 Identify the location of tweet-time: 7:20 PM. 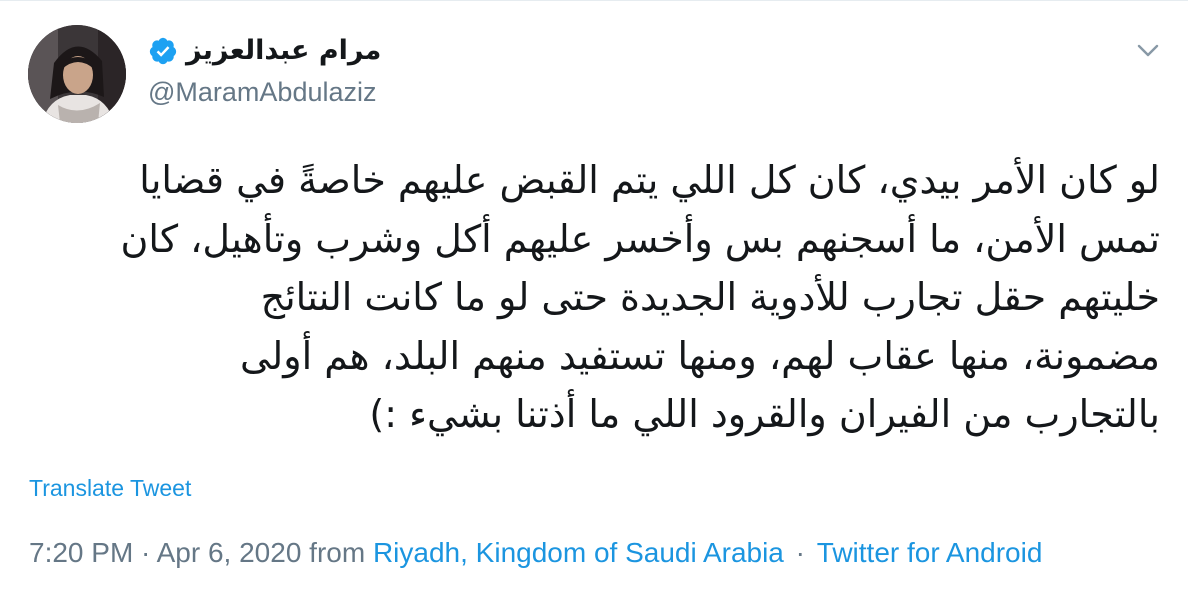
(81, 552).